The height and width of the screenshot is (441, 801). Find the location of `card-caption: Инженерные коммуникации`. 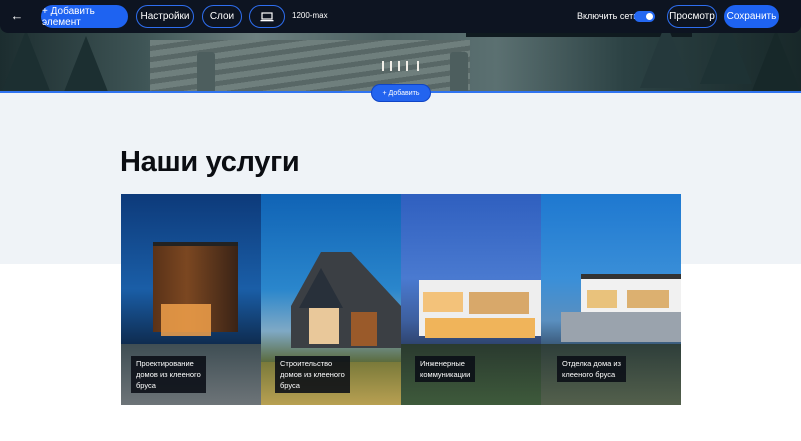

card-caption: Инженерные коммуникации is located at coordinates (445, 369).